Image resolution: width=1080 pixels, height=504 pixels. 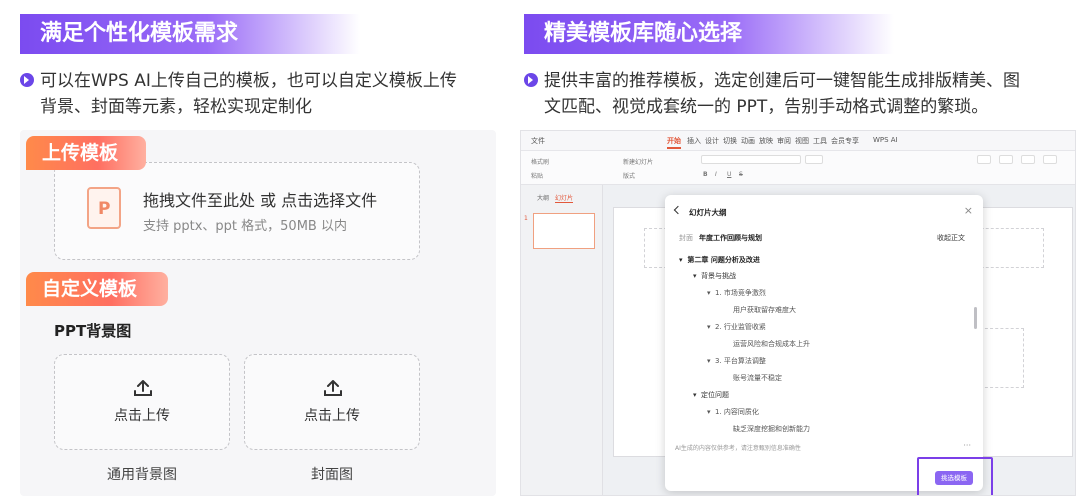 What do you see at coordinates (736, 293) in the screenshot?
I see `outline-item: ▾ 1. 市场竞争激烈` at bounding box center [736, 293].